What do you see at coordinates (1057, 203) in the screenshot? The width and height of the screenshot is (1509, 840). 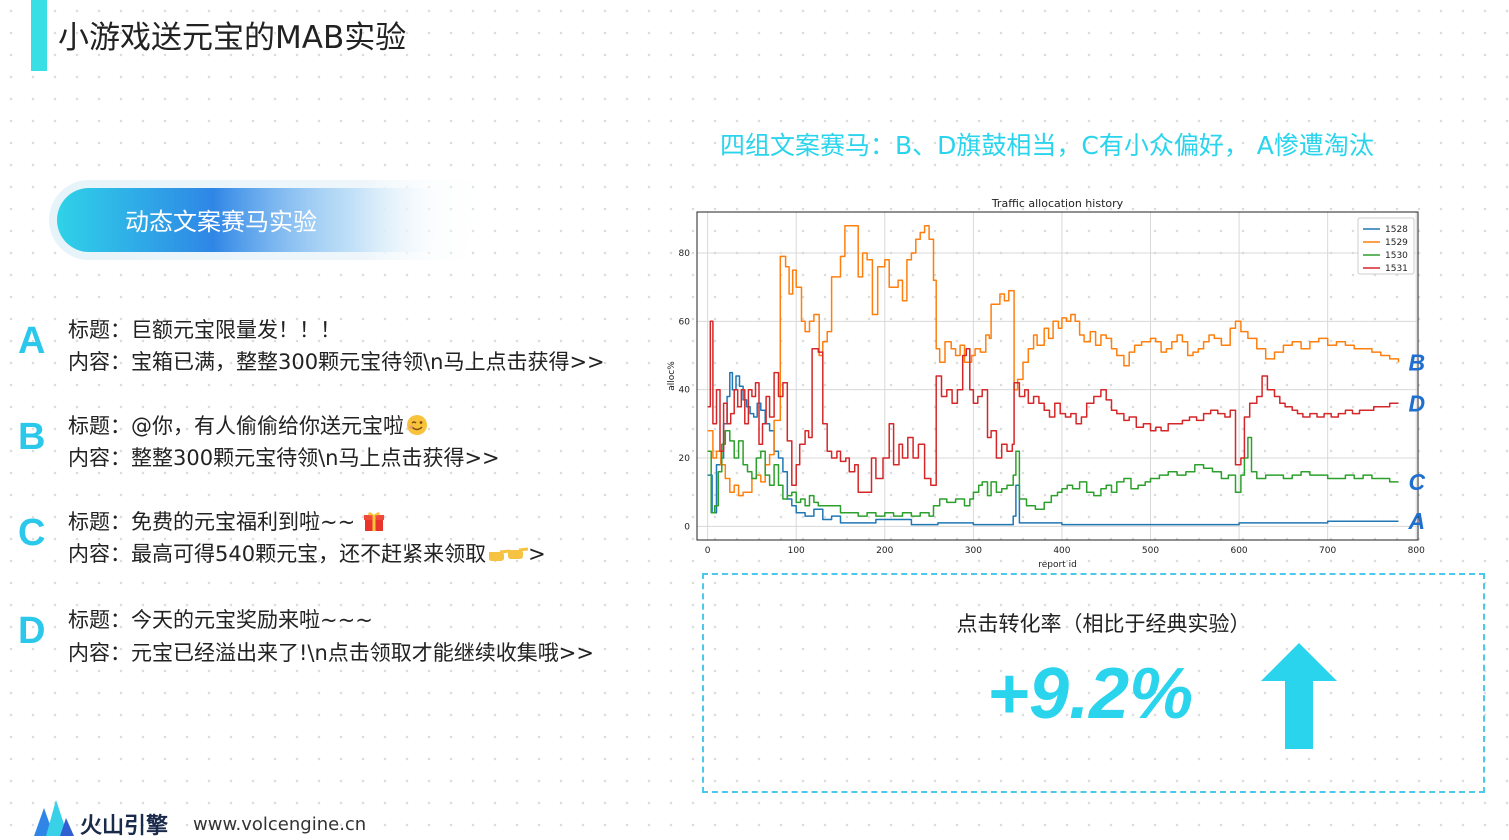 I see `chart-title: Traffic allocation history` at bounding box center [1057, 203].